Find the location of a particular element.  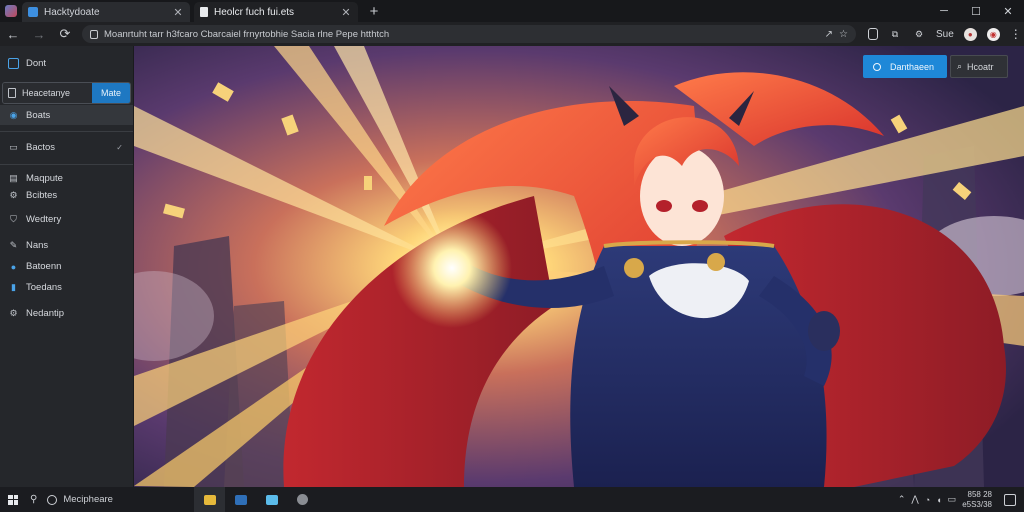

gear-icon: ⚙ is located at coordinates (13, 313).